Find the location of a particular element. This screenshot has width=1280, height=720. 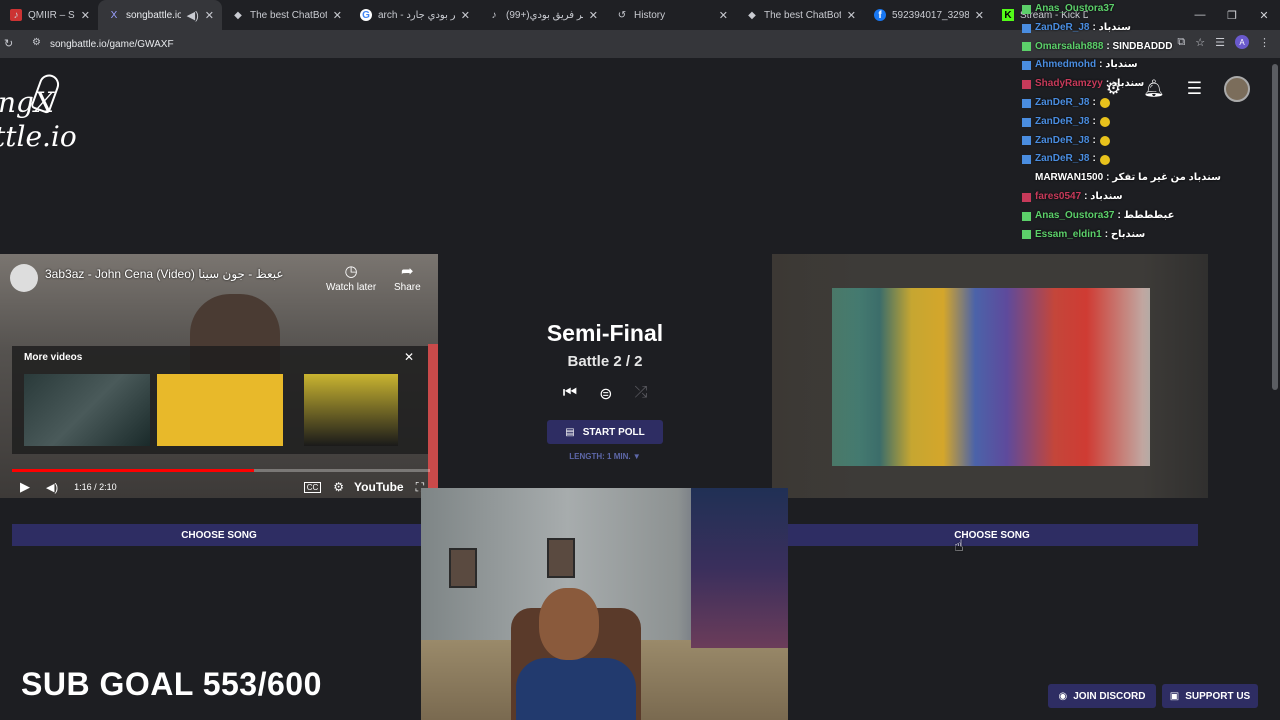

start-poll-button: ▤ START POLL is located at coordinates (605, 432).